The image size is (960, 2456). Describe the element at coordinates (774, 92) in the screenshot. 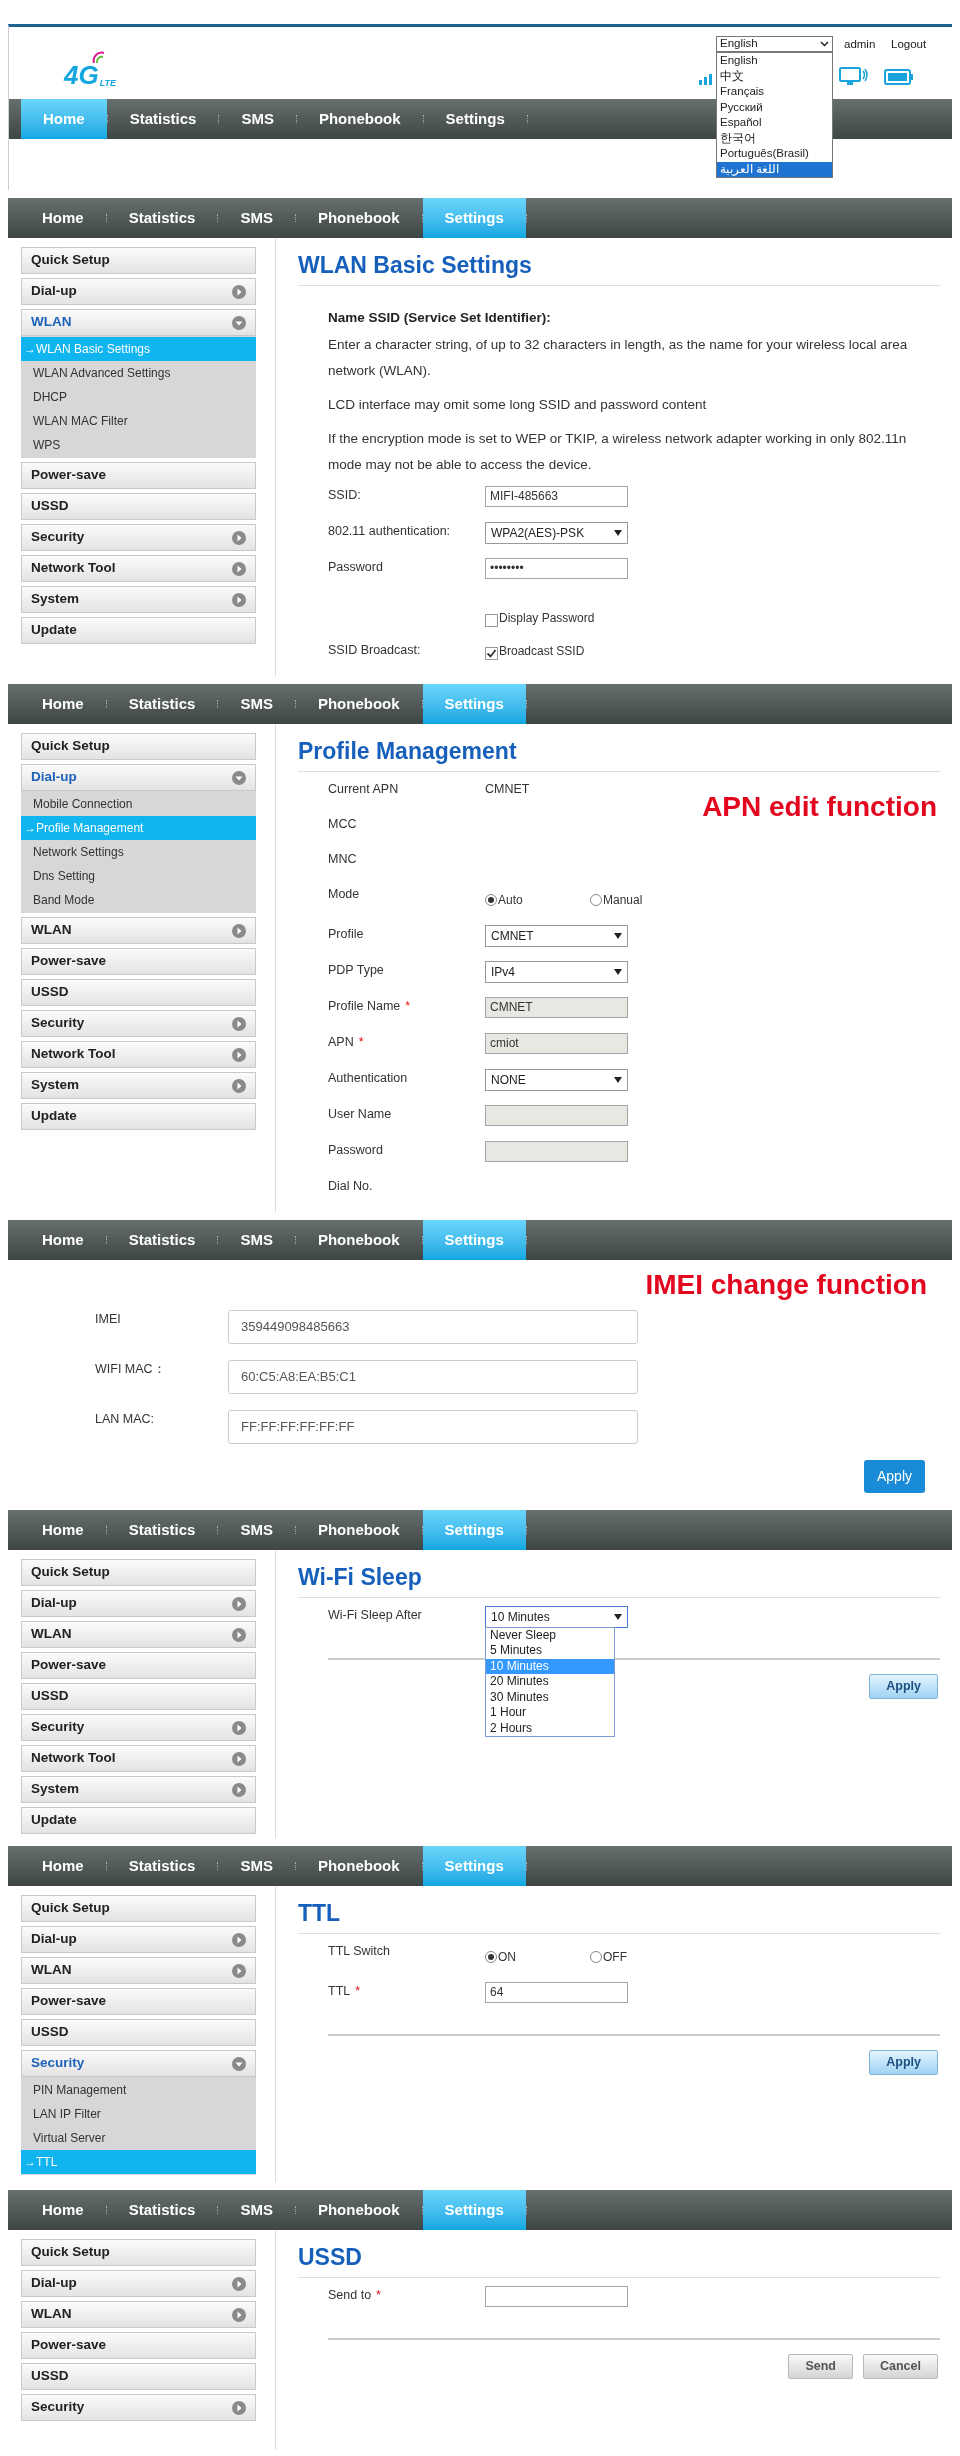

I see `dropdown-option: Français` at that location.